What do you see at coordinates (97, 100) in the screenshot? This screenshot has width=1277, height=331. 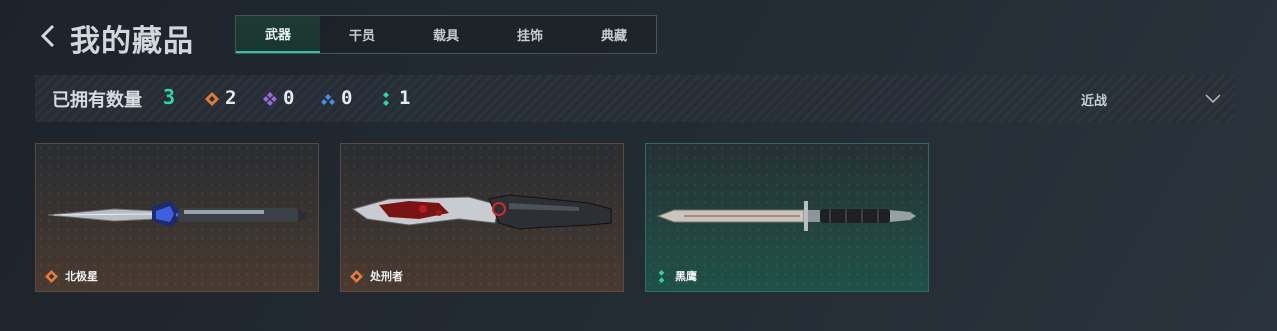 I see `owned-label: 已拥有数量` at bounding box center [97, 100].